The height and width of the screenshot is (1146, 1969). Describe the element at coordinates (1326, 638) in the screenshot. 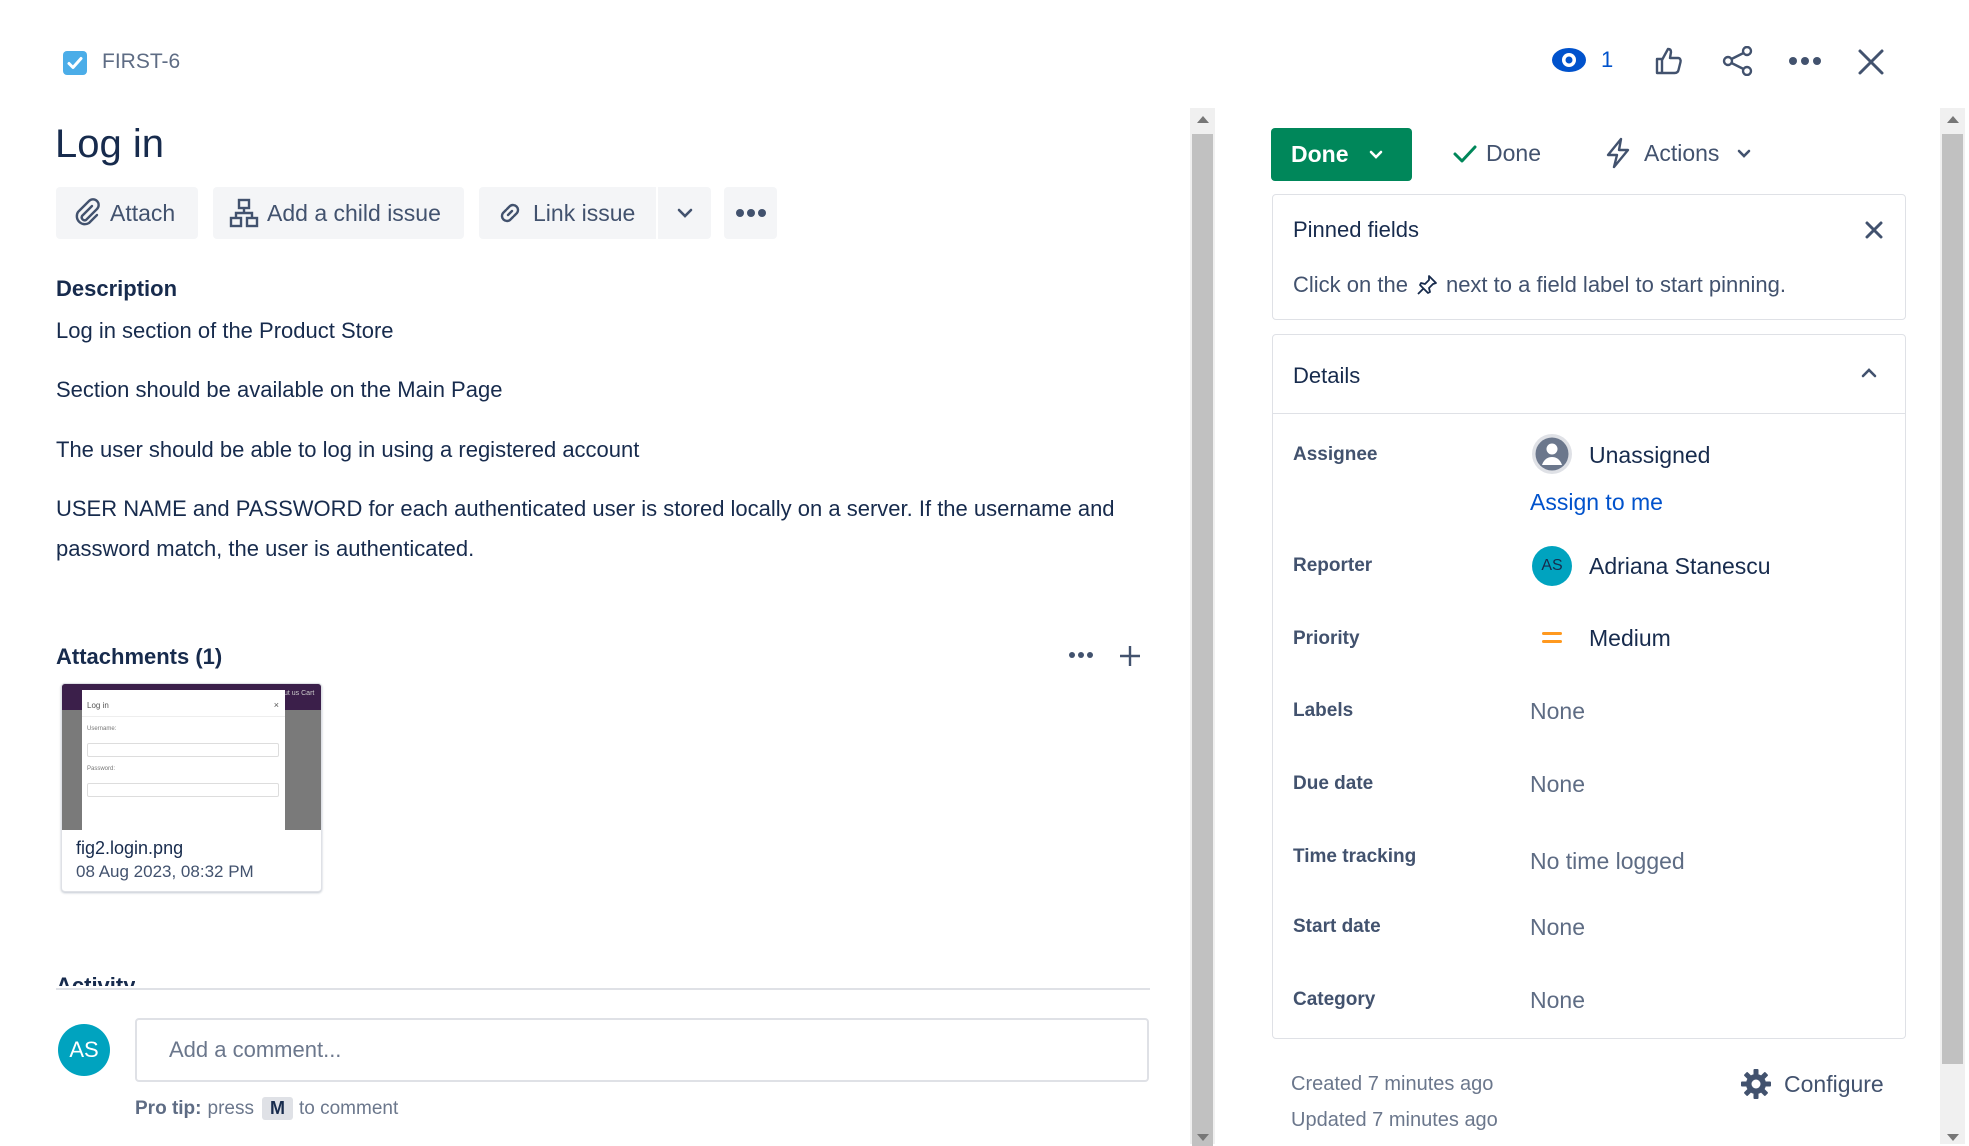

I see `priority-label: Priority` at that location.